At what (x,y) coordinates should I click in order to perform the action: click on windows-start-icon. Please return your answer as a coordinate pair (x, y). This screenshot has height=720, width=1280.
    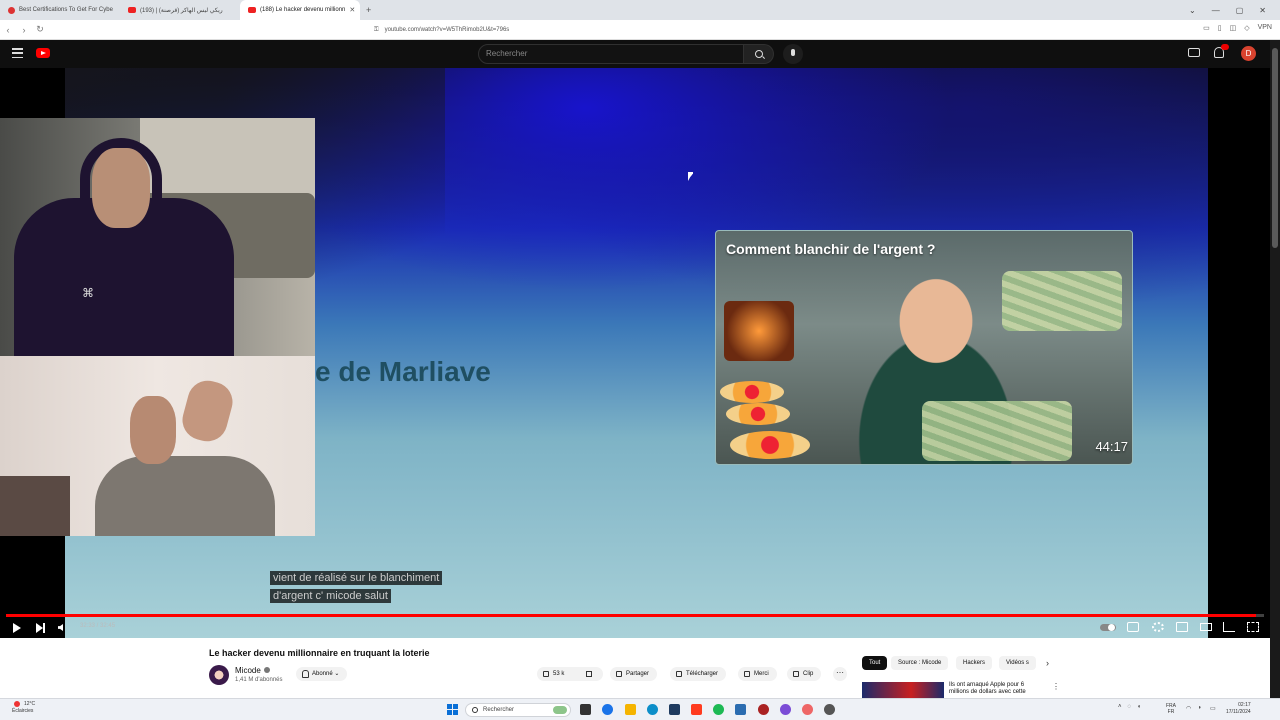
    Looking at the image, I should click on (452, 709).